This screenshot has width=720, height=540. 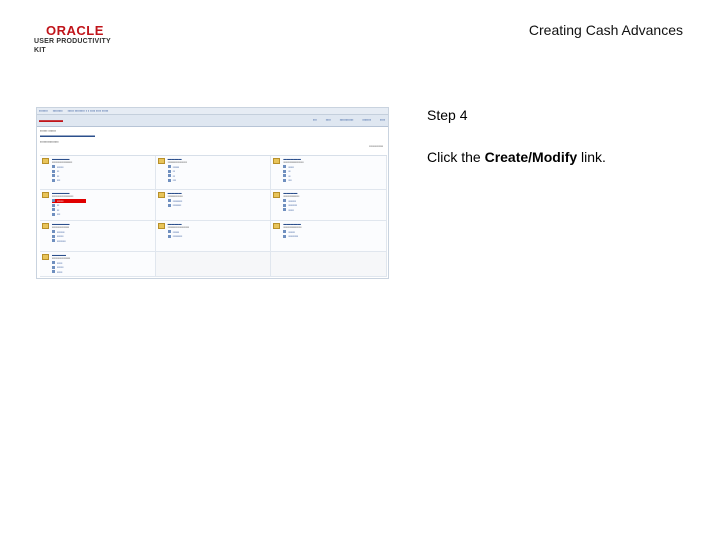 I want to click on oracle-upk-logo: ORACLE USER PRODUCTIVITY KIT, so click(x=79, y=38).